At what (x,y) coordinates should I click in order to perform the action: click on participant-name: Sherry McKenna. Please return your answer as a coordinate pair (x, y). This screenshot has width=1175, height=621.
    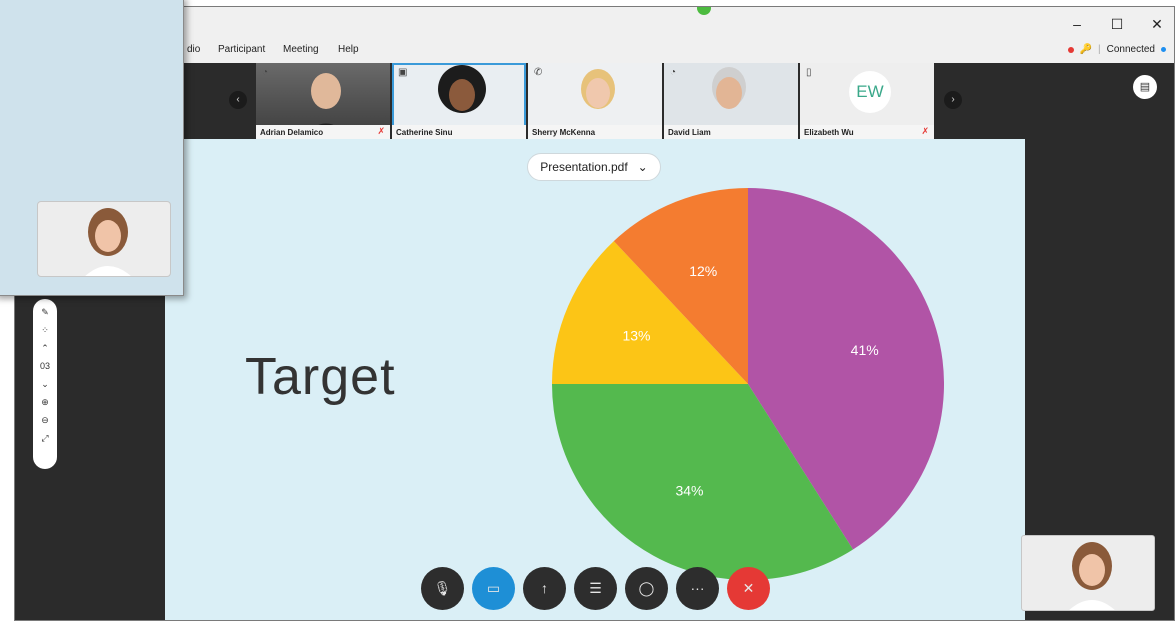
    Looking at the image, I should click on (595, 132).